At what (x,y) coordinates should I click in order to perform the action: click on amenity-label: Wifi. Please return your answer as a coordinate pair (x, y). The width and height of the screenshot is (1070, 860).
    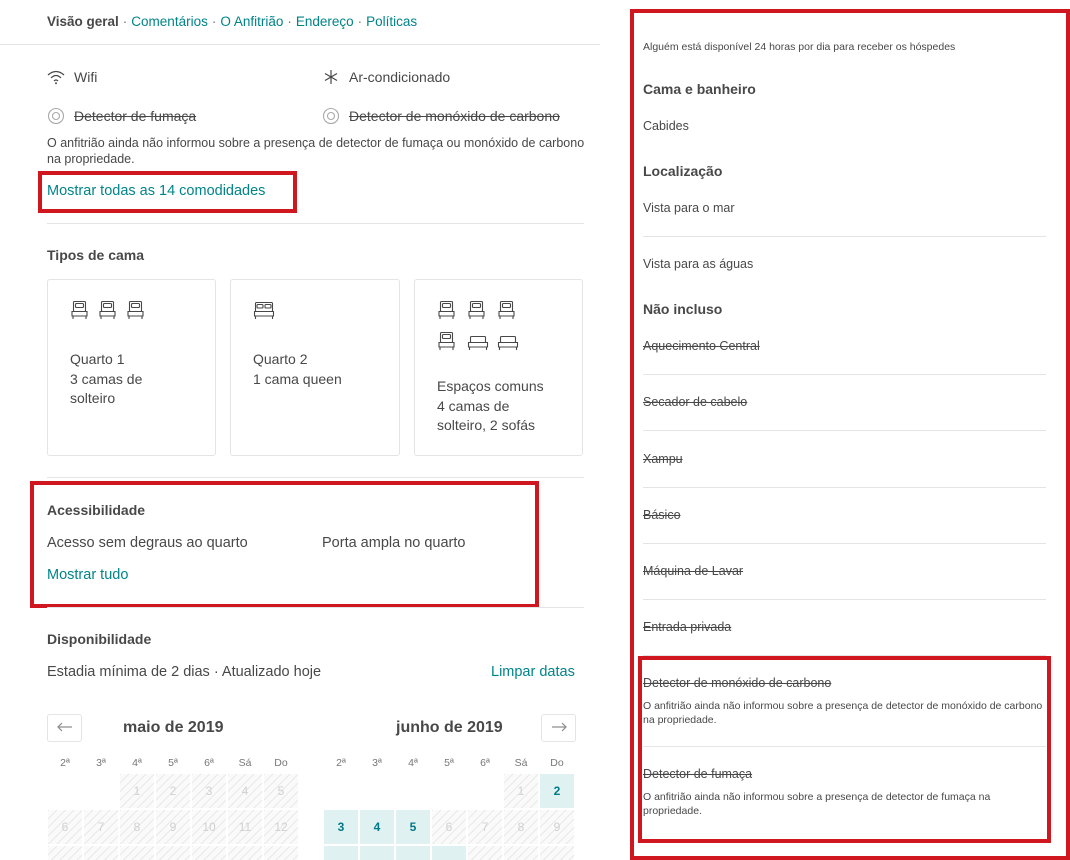
    Looking at the image, I should click on (86, 77).